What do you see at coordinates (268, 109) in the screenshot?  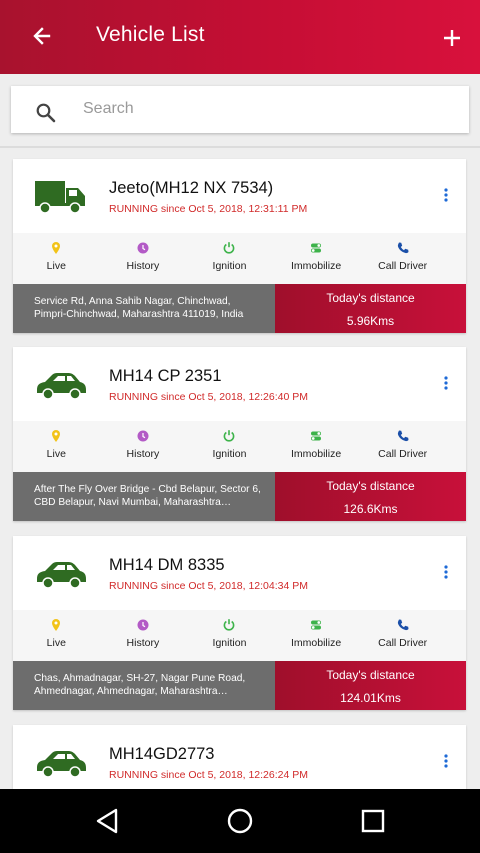 I see `search-input` at bounding box center [268, 109].